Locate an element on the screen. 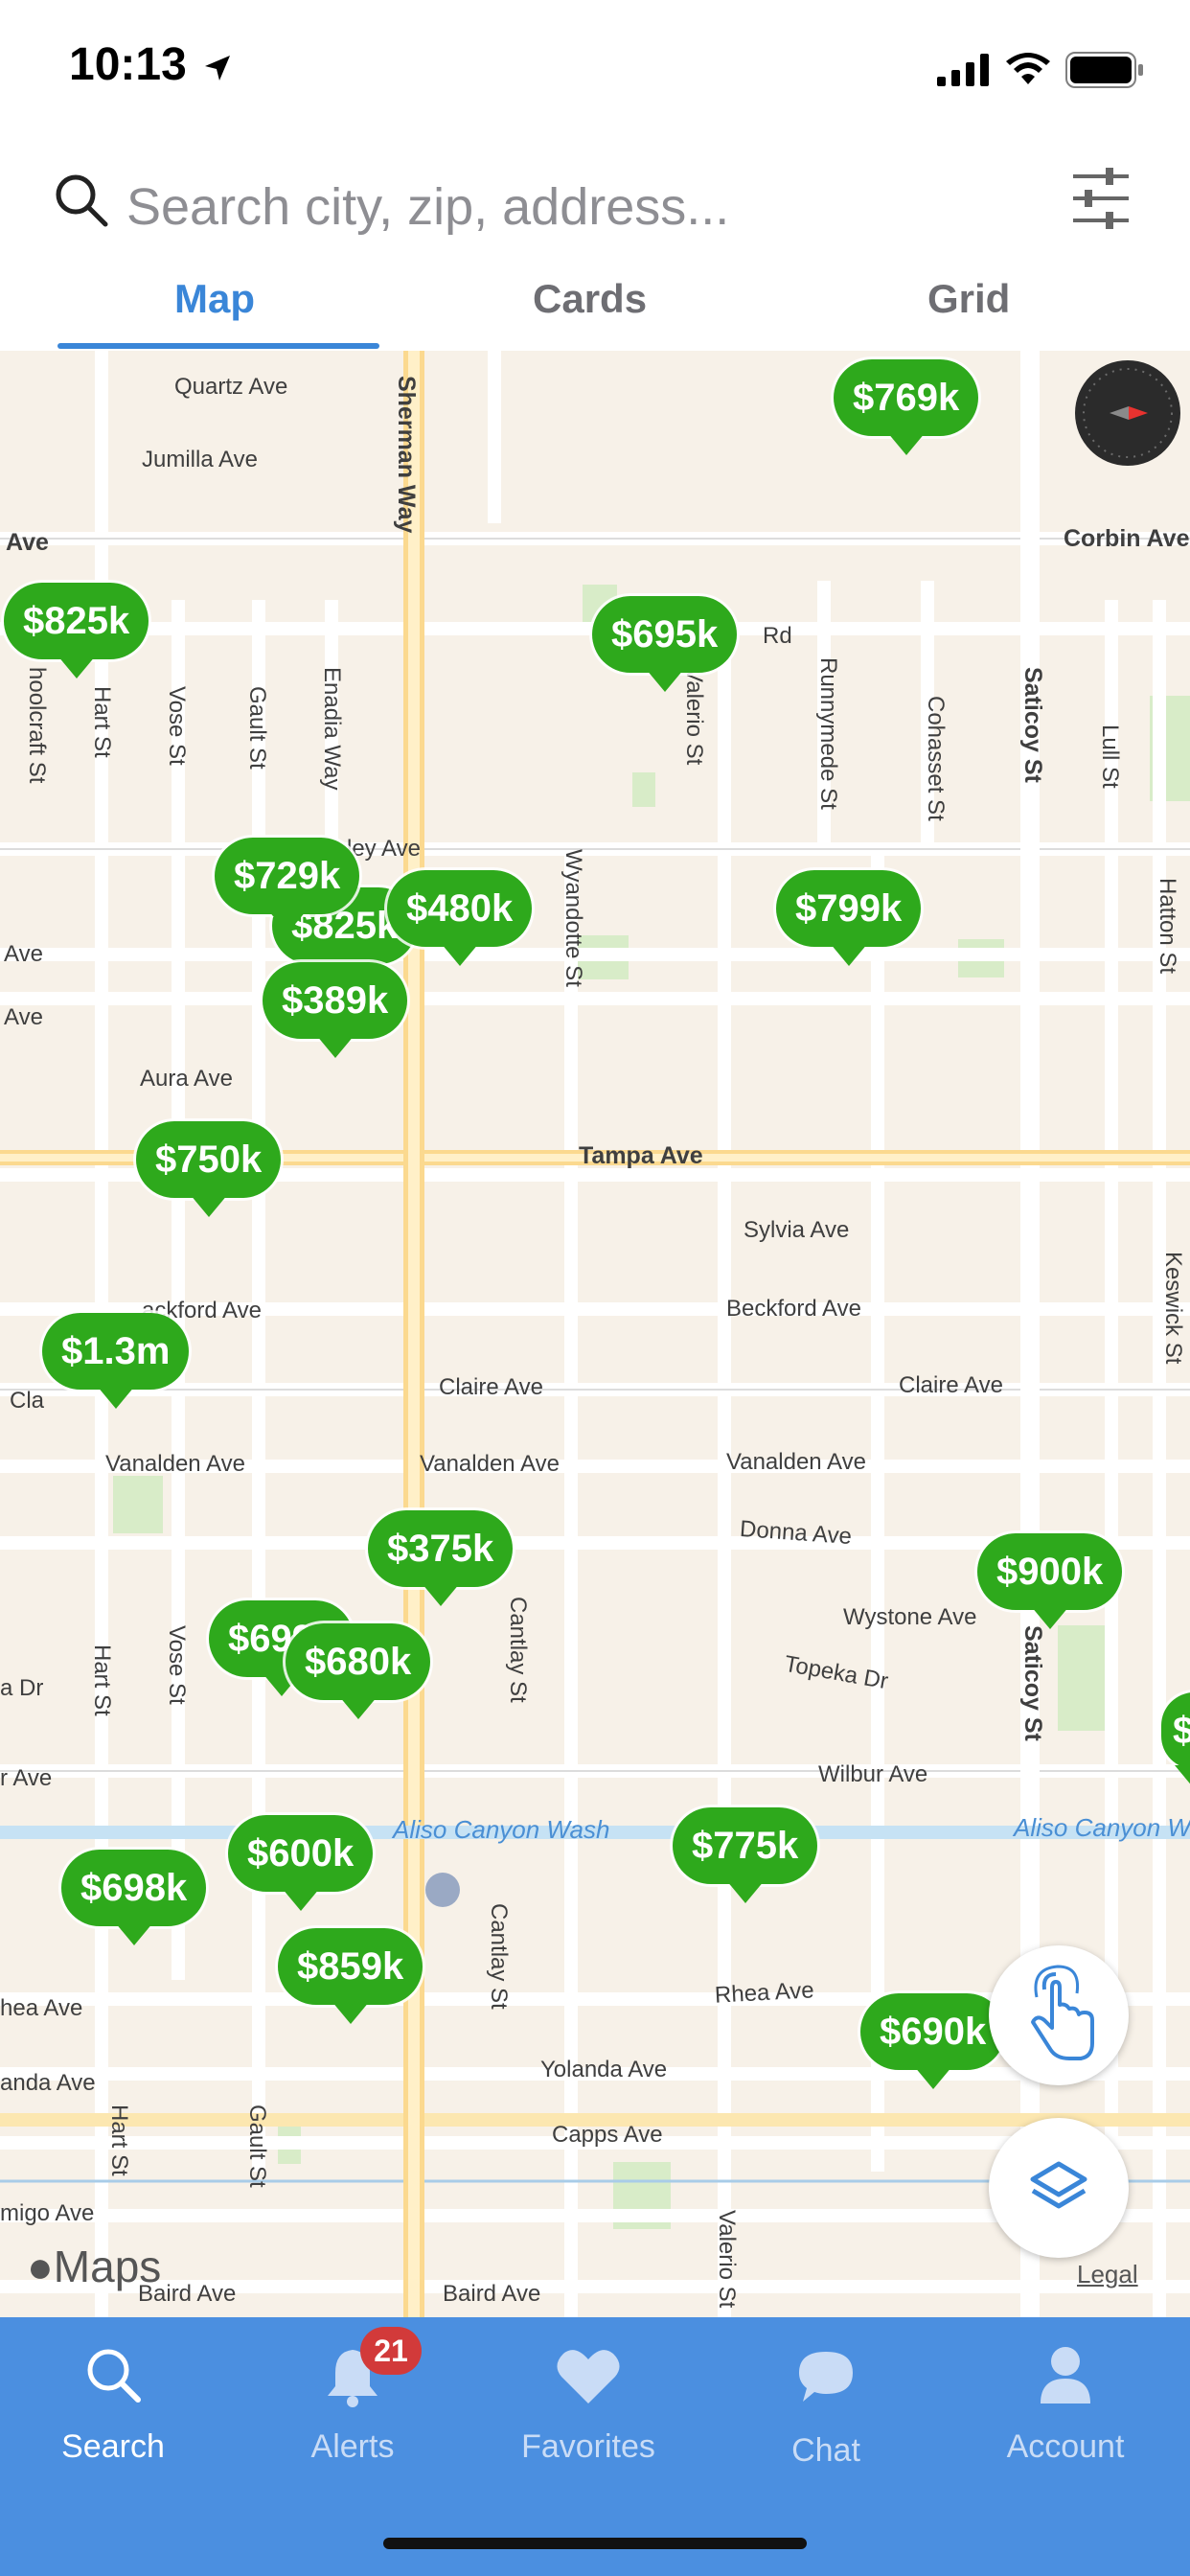  street-label: ley Ave is located at coordinates (384, 849).